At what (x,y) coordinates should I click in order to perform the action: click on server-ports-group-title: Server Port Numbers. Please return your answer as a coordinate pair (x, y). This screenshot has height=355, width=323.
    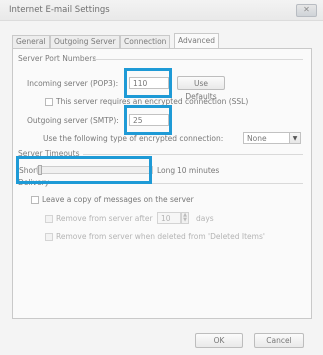
    Looking at the image, I should click on (57, 58).